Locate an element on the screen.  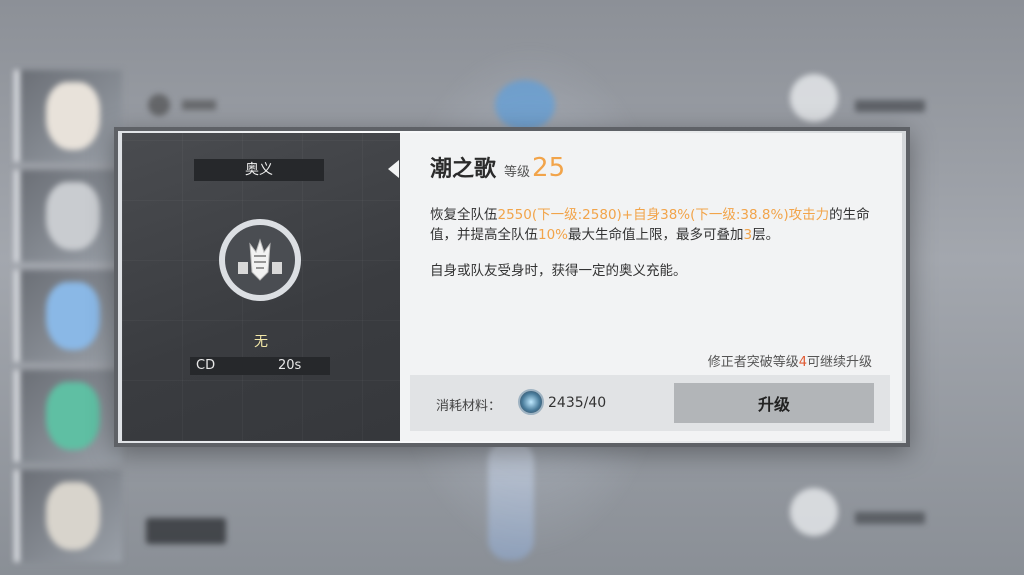
desc-highlight: 2550(下一级:2580)+自身38%(下一级:38.8%)攻击力 is located at coordinates (663, 215).